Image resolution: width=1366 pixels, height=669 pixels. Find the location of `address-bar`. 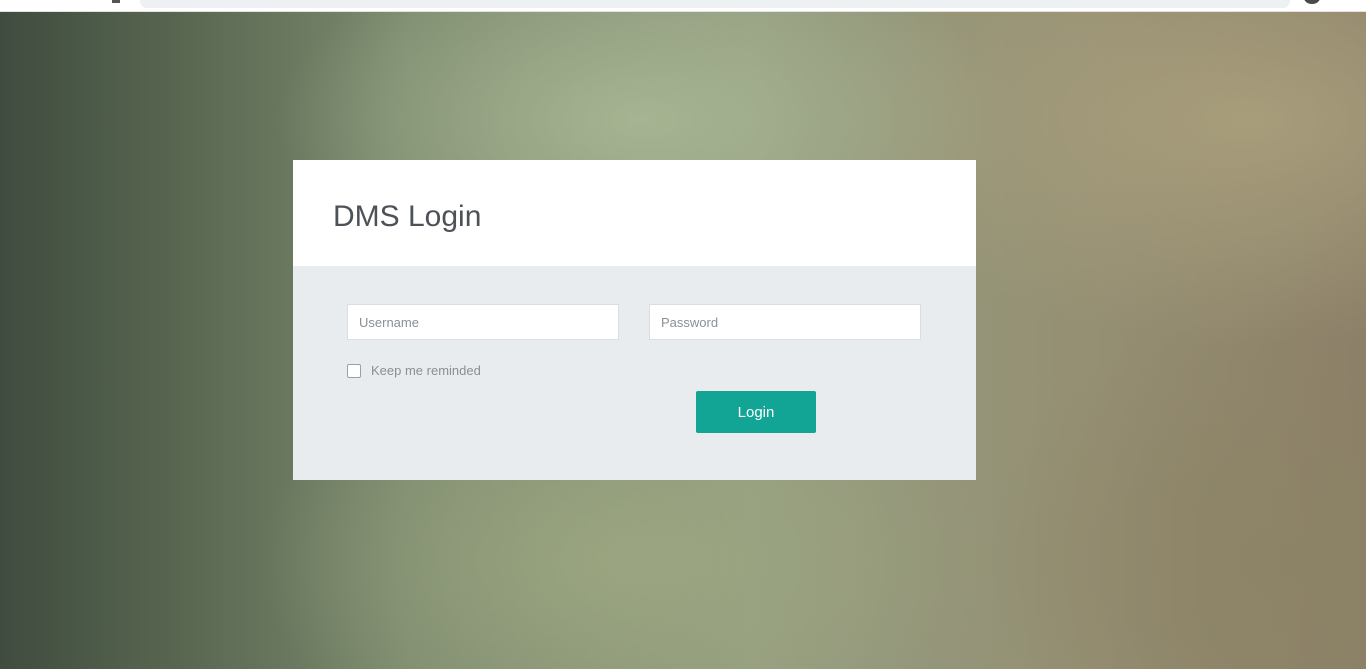

address-bar is located at coordinates (715, 4).